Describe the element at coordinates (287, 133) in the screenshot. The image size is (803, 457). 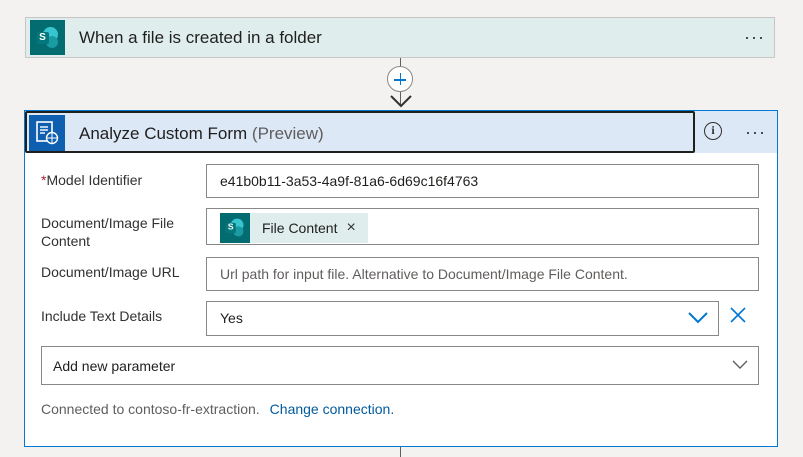
I see `preview-label: (Preview)` at that location.